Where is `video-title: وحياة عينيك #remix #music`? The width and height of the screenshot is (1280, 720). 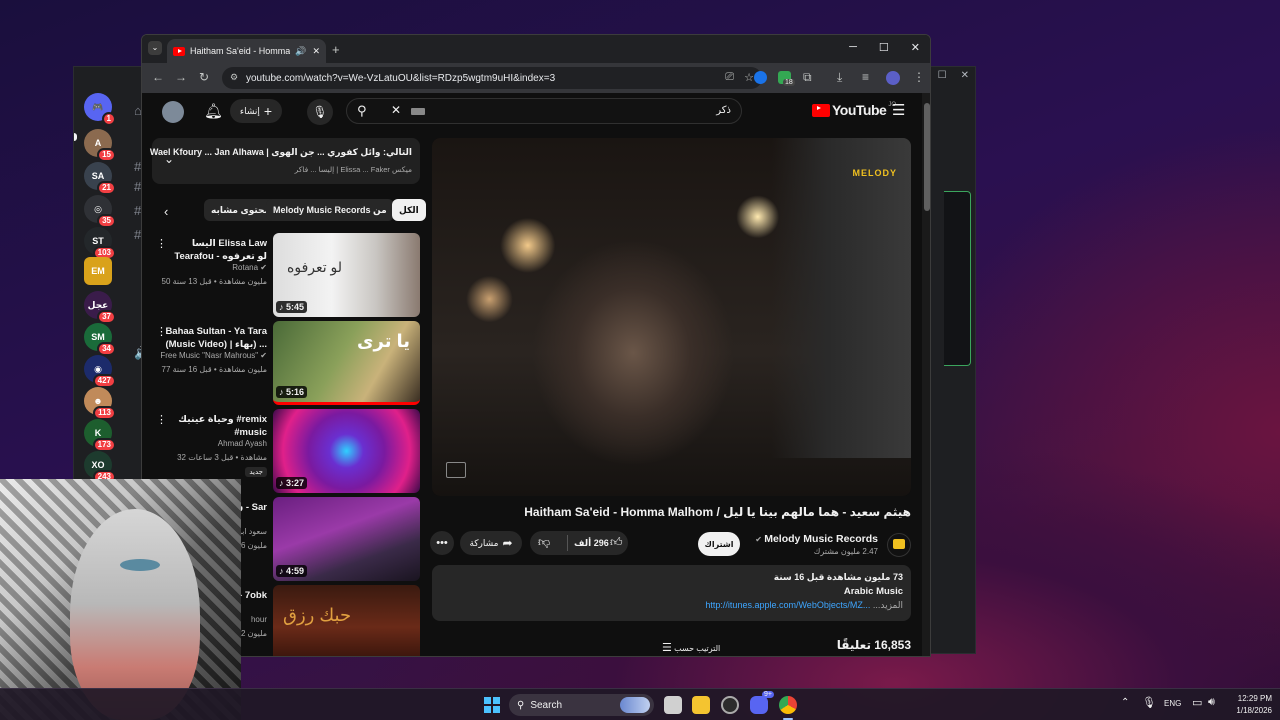
video-title: وحياة عينيك #remix #music is located at coordinates (212, 426).